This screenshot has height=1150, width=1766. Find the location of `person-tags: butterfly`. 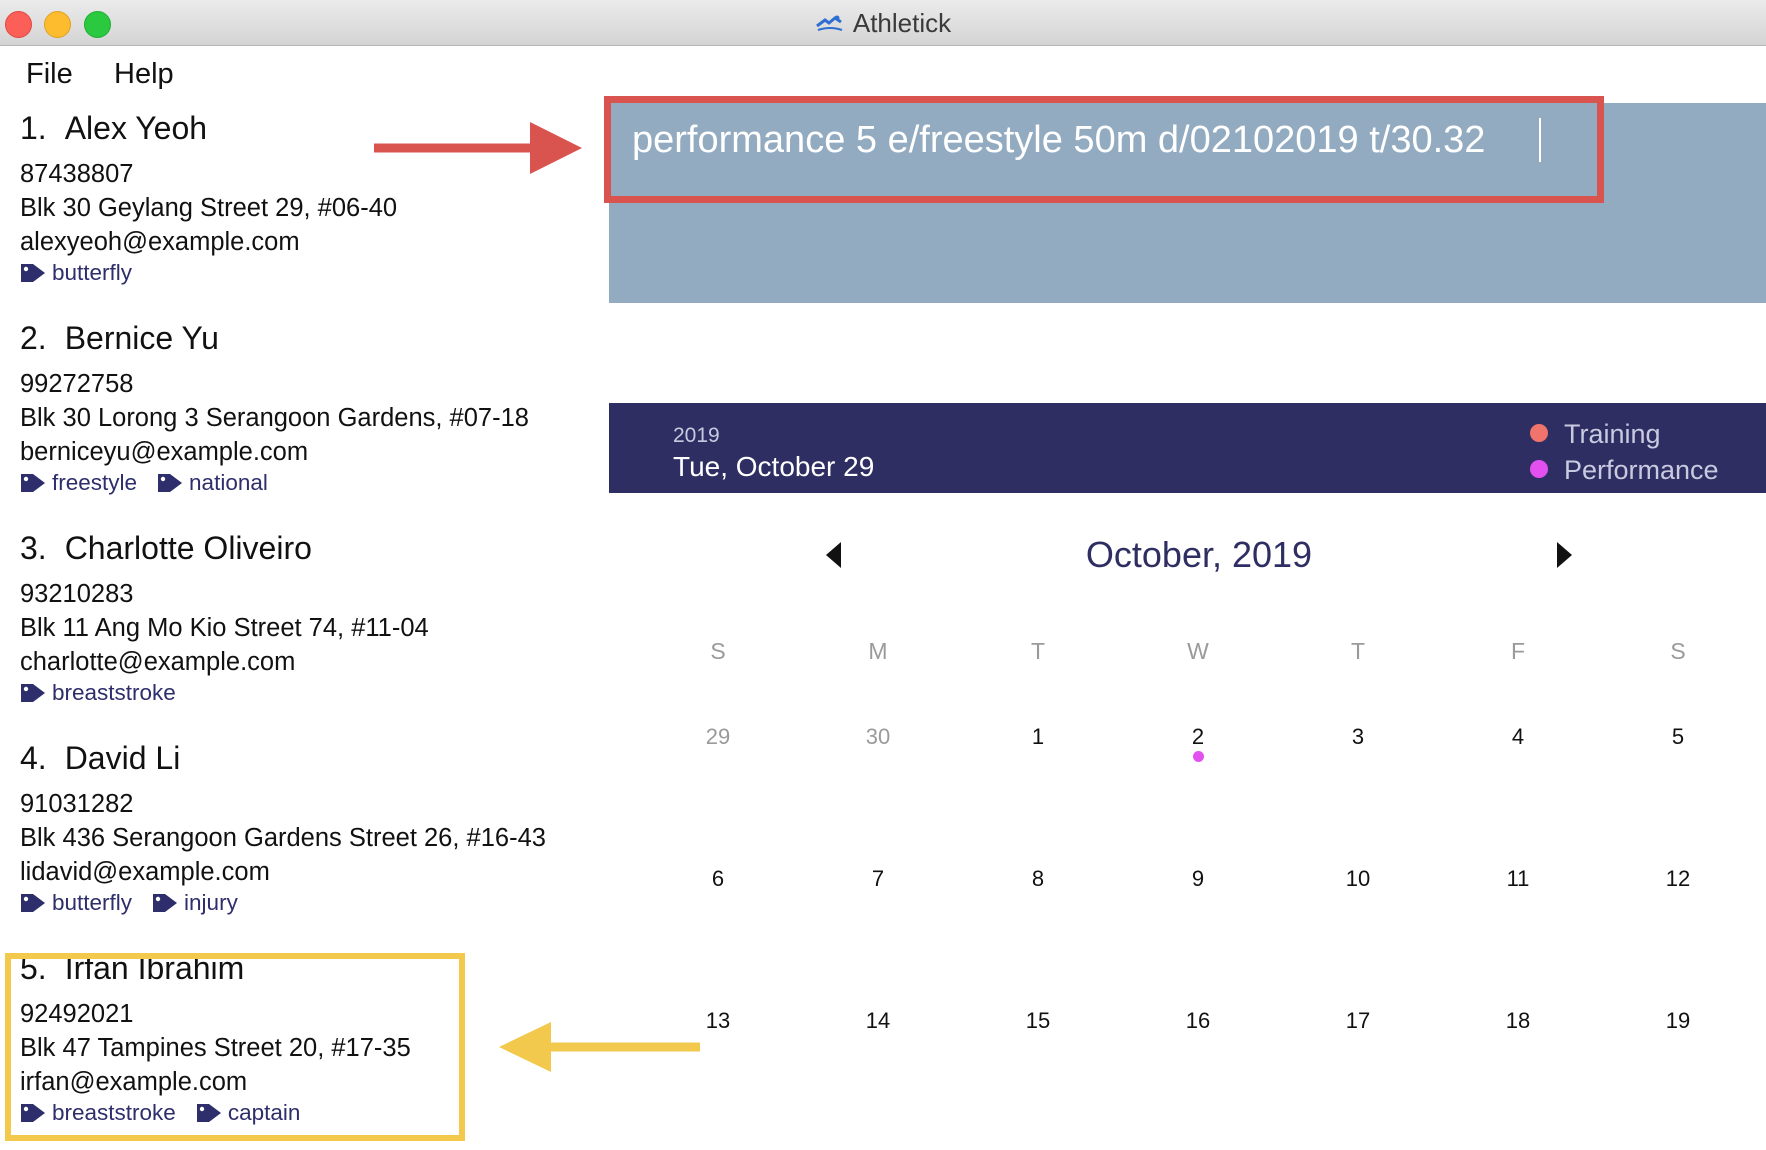

person-tags: butterfly is located at coordinates (86, 275).